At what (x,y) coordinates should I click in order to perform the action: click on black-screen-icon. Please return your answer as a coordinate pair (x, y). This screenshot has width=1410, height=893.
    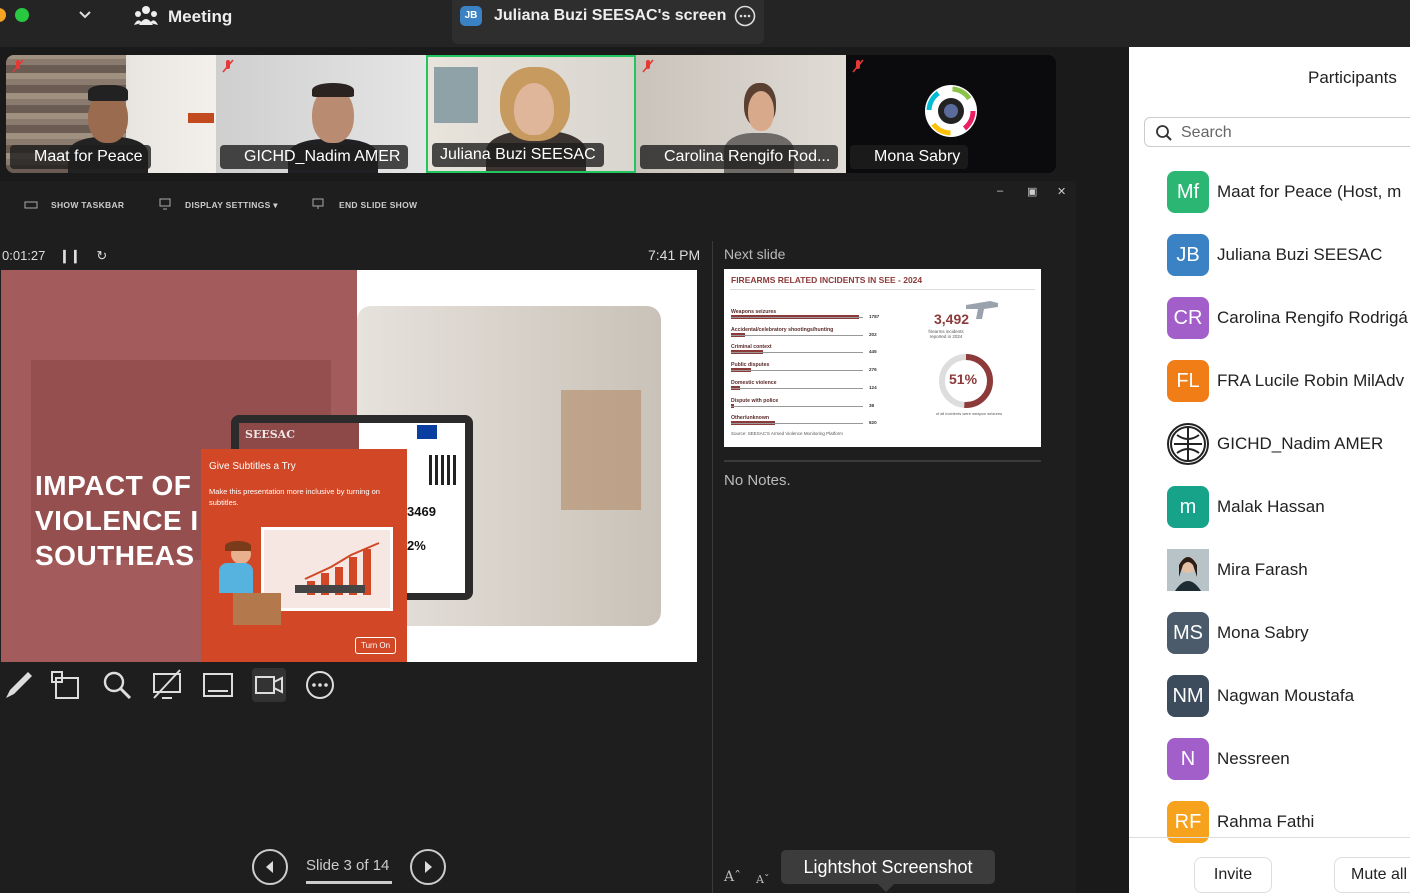
    Looking at the image, I should click on (167, 685).